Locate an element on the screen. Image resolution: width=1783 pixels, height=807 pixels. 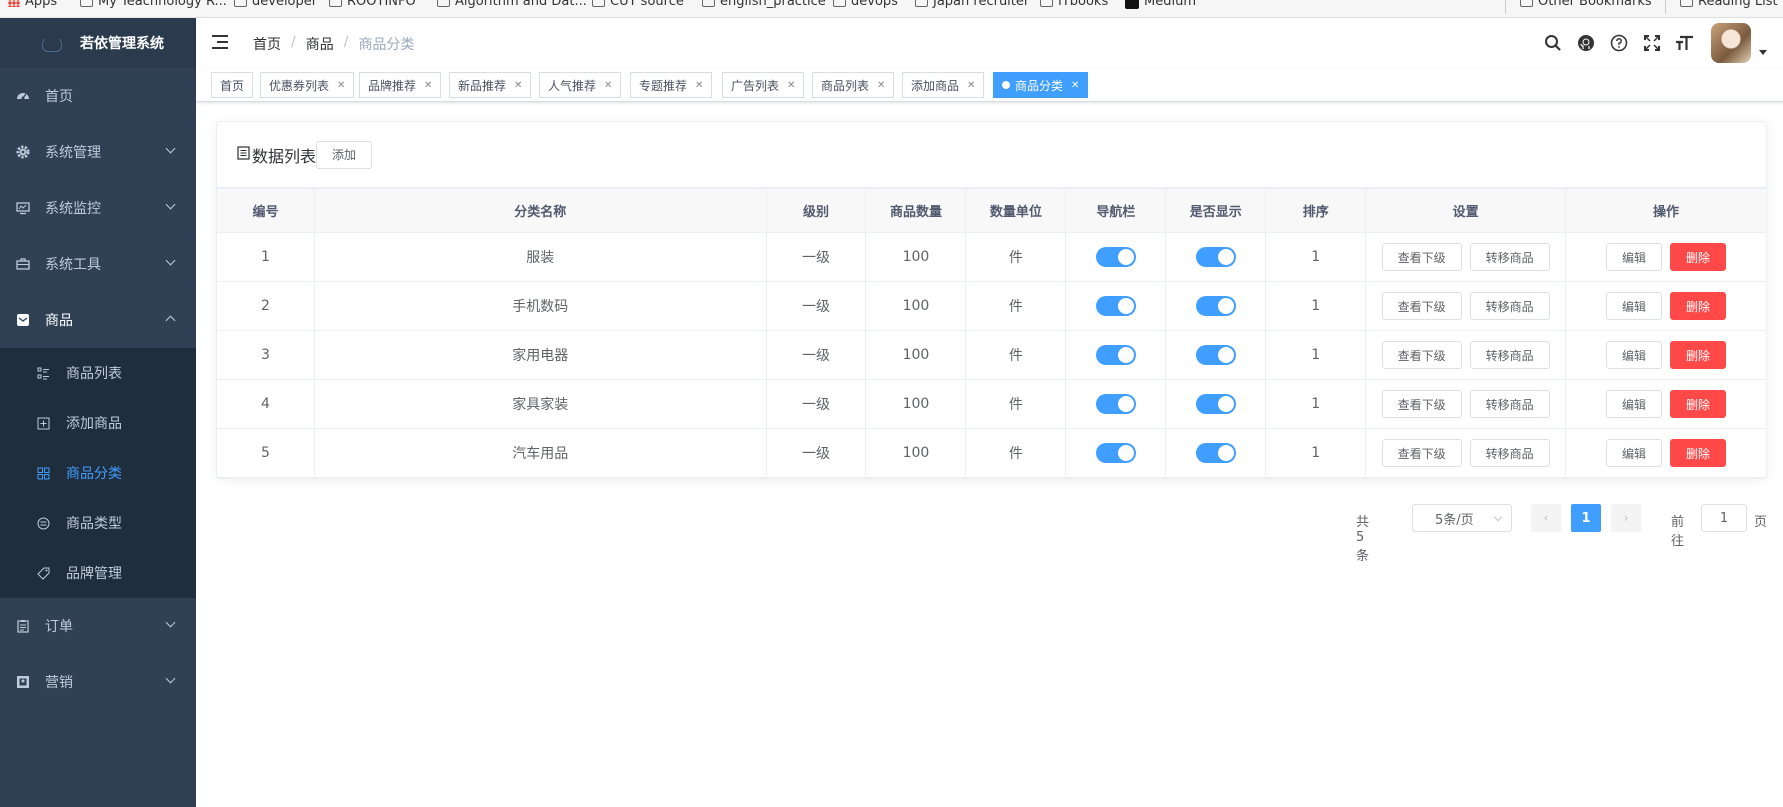
bookmark-item: english_practice is located at coordinates (764, 4).